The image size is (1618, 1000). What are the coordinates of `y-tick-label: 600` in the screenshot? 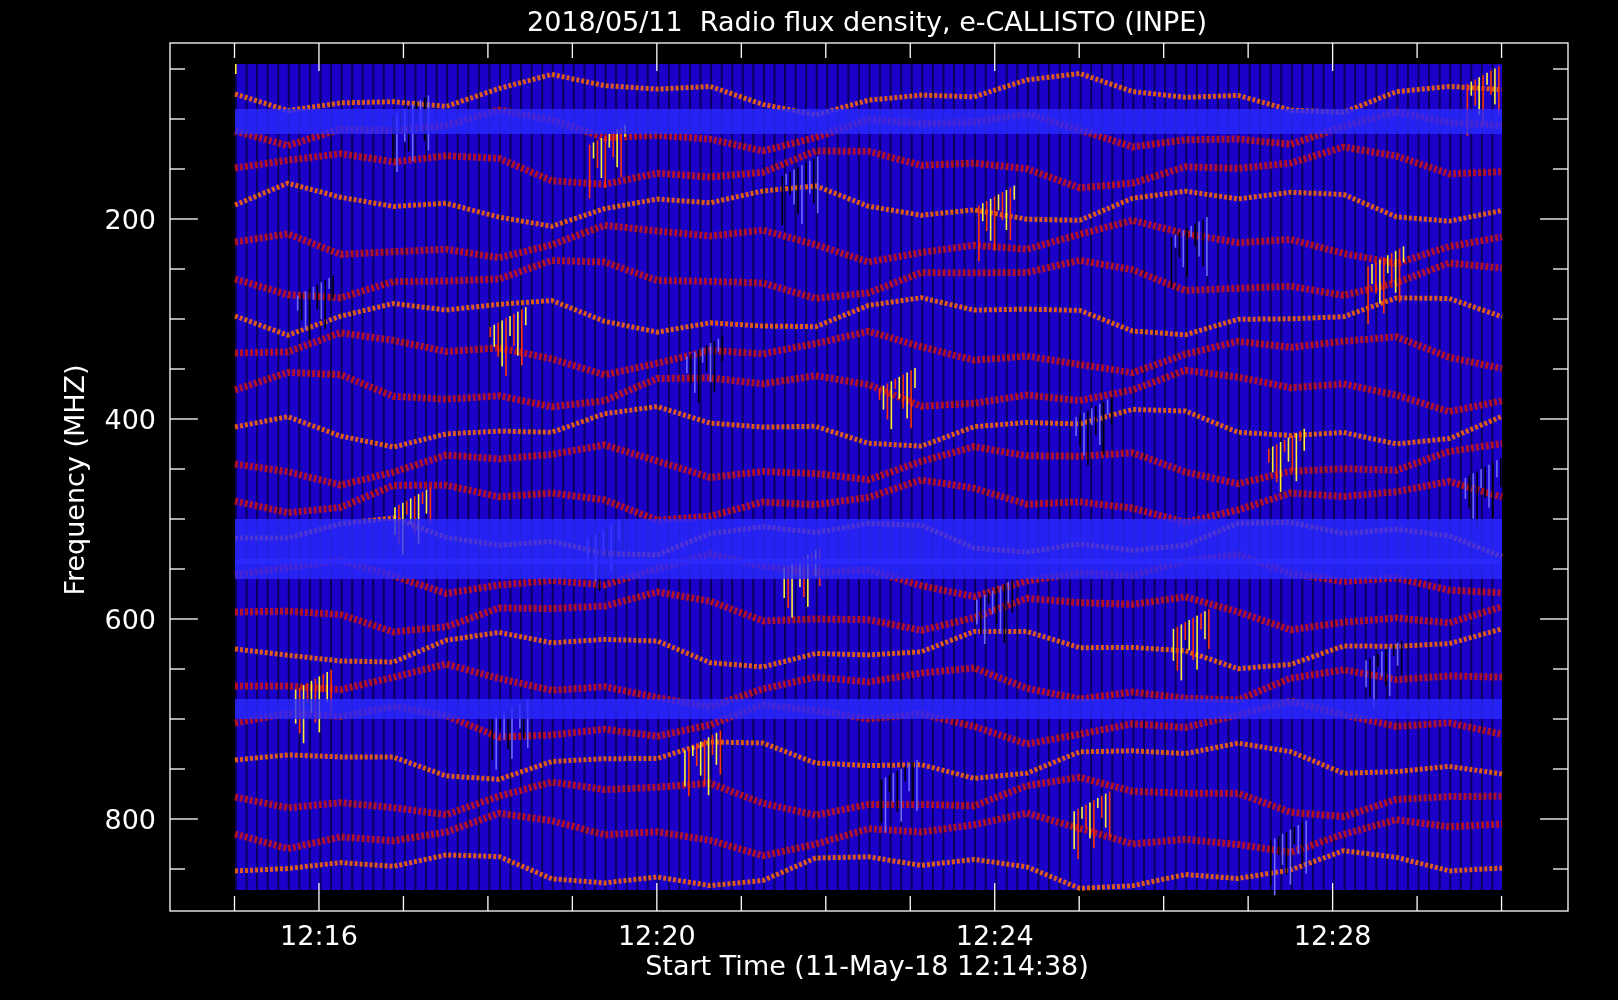 It's located at (130, 619).